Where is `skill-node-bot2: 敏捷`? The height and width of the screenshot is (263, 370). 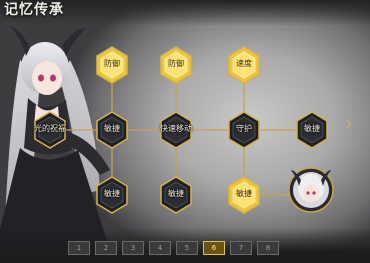
skill-node-bot2: 敏捷 is located at coordinates (176, 195).